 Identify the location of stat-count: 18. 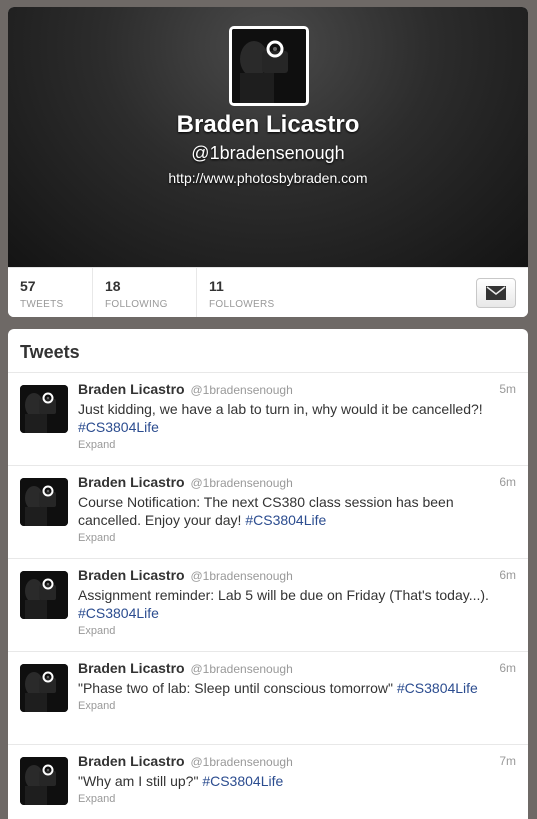
(113, 286).